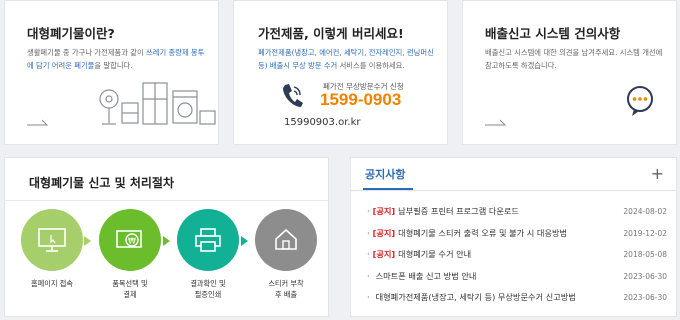  What do you see at coordinates (322, 122) in the screenshot?
I see `website-link: 15990903.or.kr` at bounding box center [322, 122].